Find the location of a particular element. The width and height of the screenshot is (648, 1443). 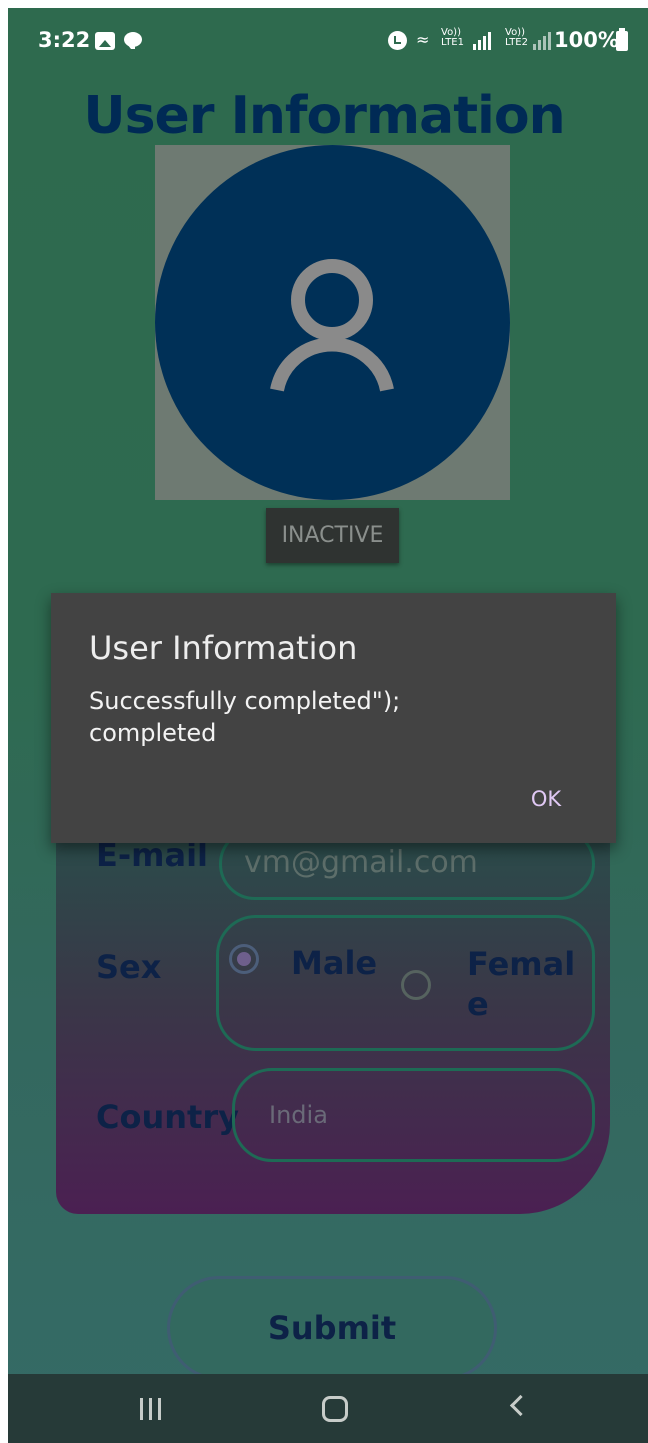

recent-apps-icon is located at coordinates (153, 1409).